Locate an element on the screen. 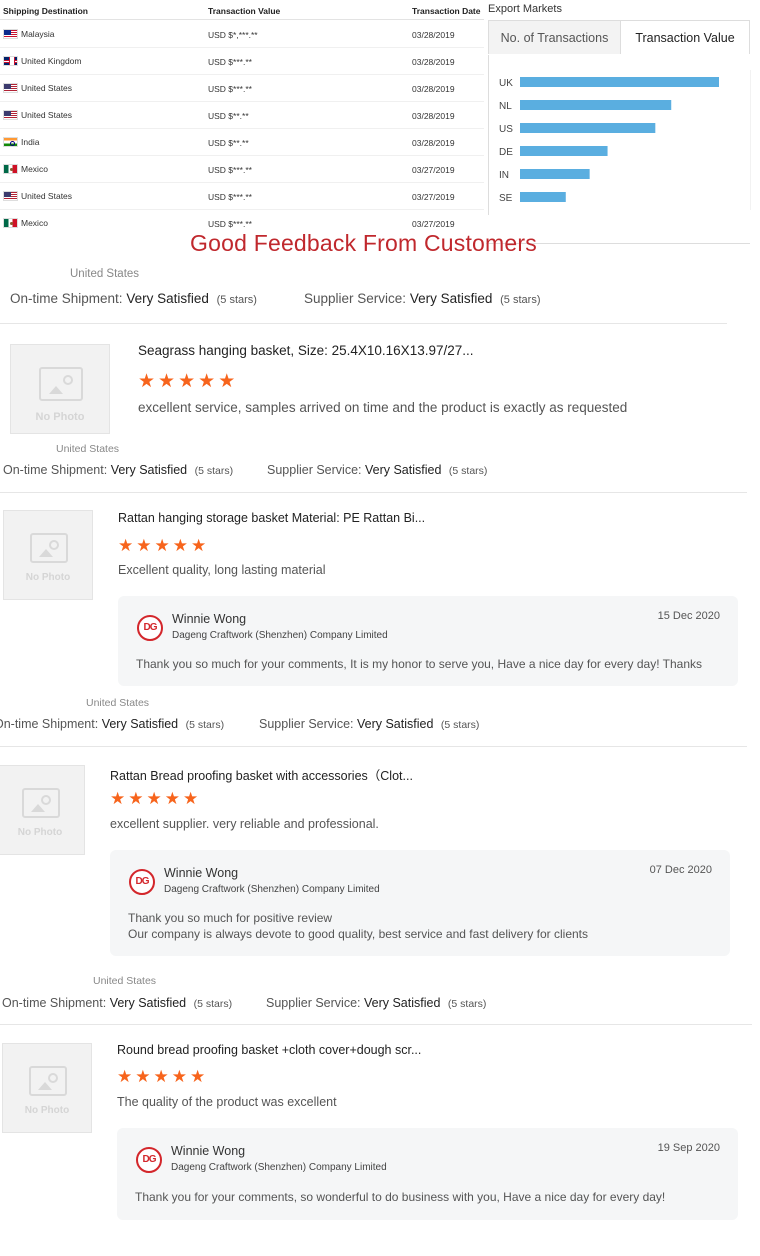 This screenshot has width=760, height=1256. row-value: USD $*,***.** is located at coordinates (233, 35).